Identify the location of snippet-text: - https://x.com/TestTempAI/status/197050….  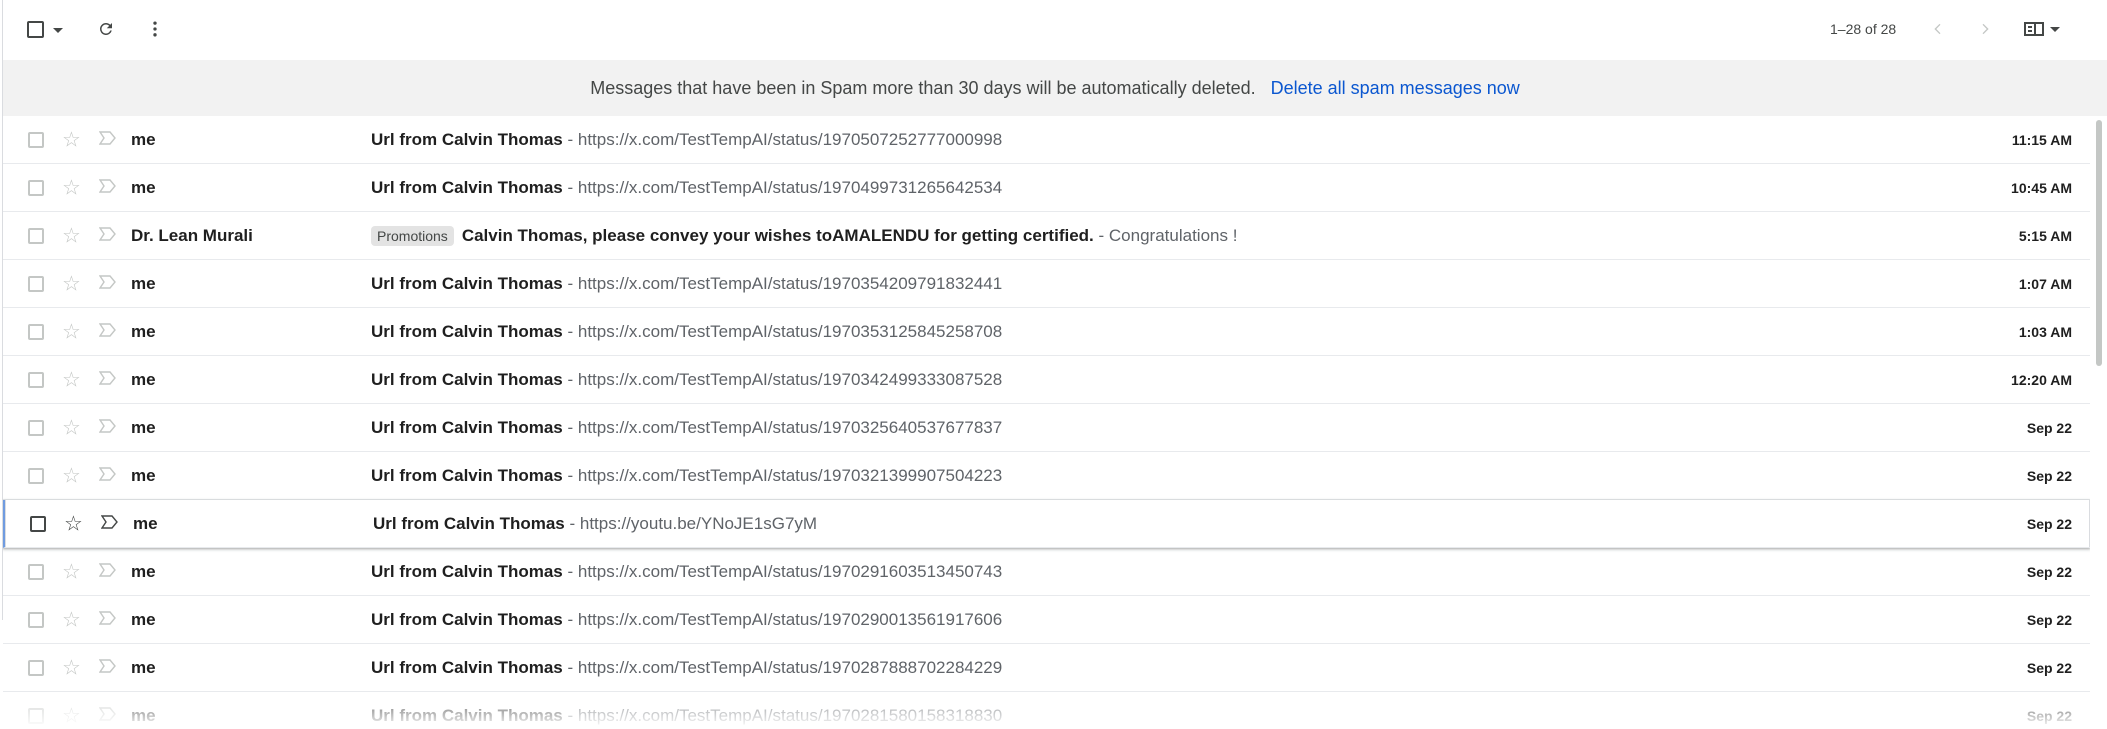
(785, 139).